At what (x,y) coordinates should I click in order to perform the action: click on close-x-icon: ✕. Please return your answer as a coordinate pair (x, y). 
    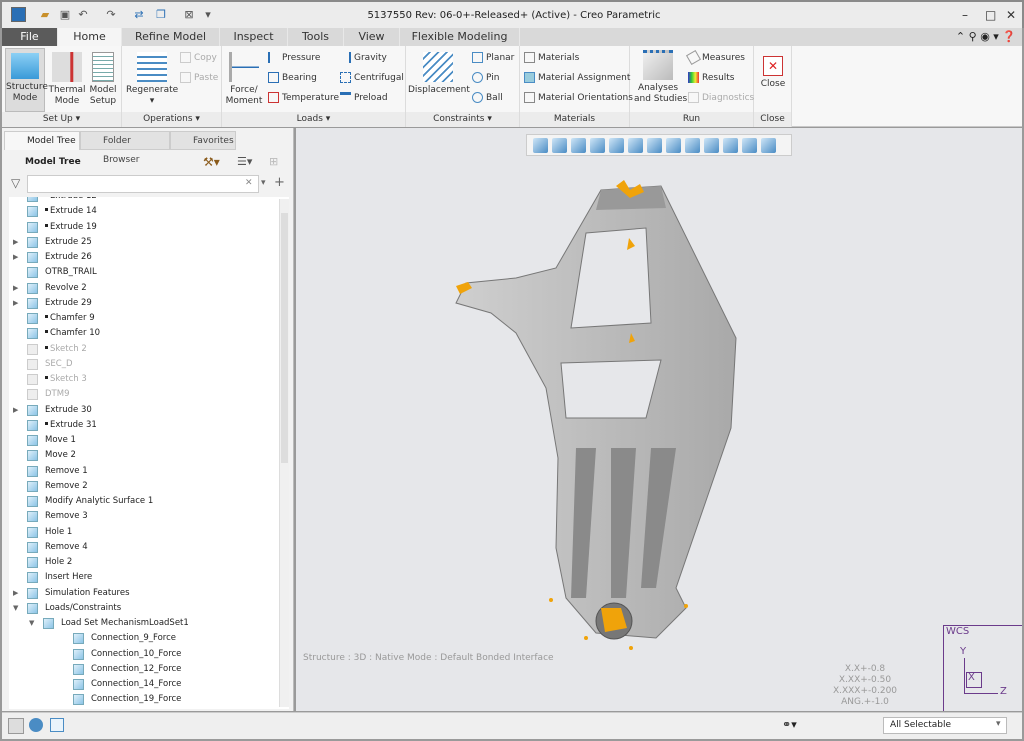
    Looking at the image, I should click on (773, 66).